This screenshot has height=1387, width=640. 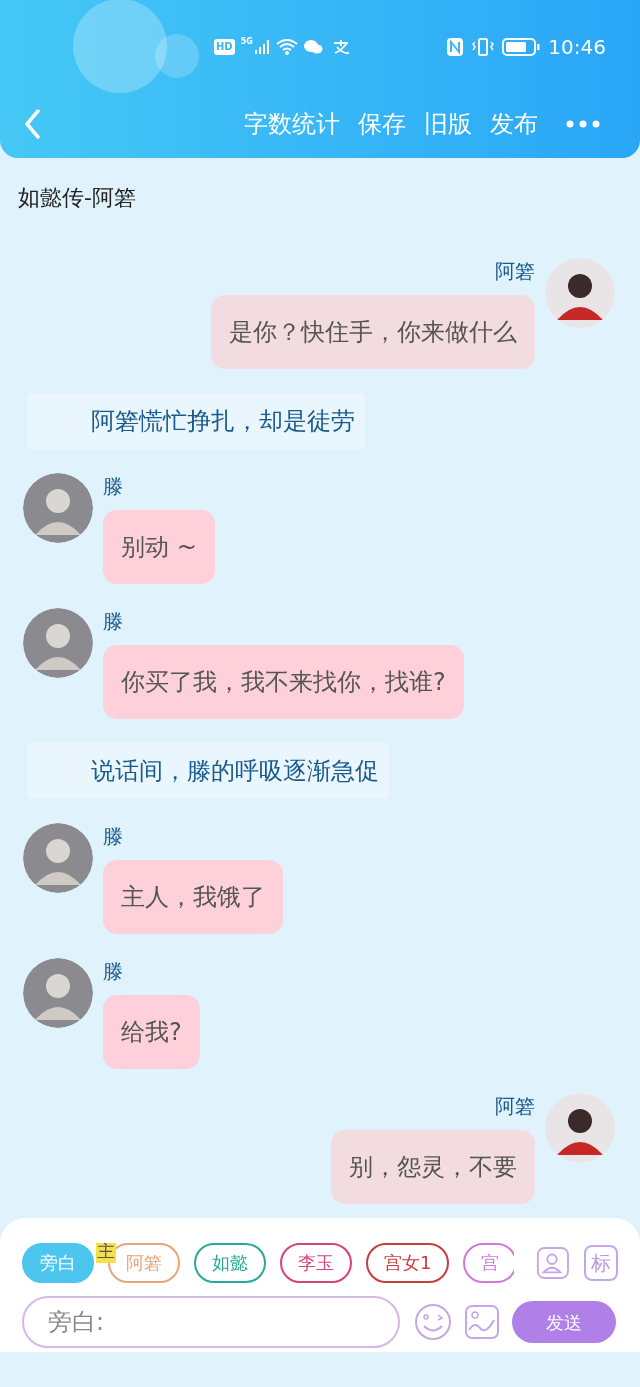 I want to click on nfc-icon, so click(x=455, y=47).